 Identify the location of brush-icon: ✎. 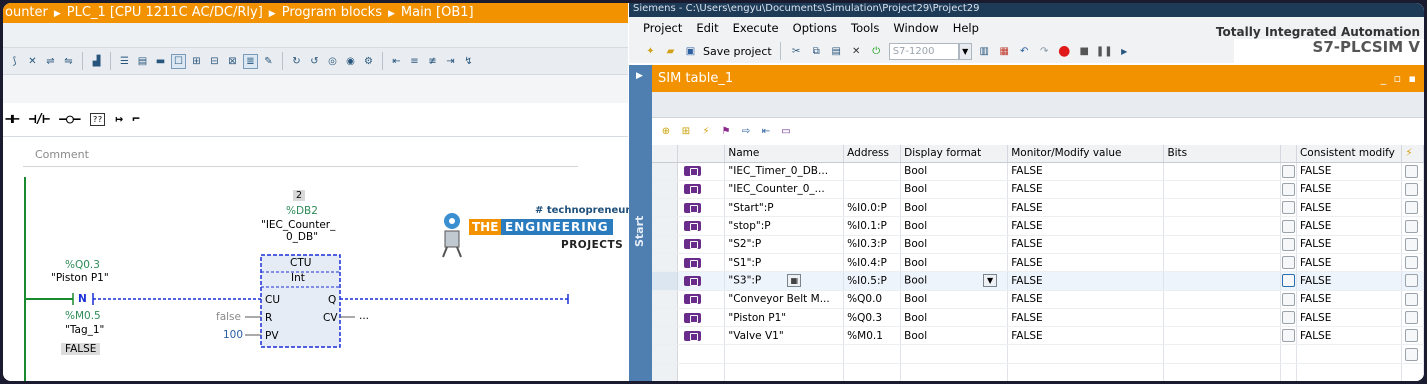
(268, 61).